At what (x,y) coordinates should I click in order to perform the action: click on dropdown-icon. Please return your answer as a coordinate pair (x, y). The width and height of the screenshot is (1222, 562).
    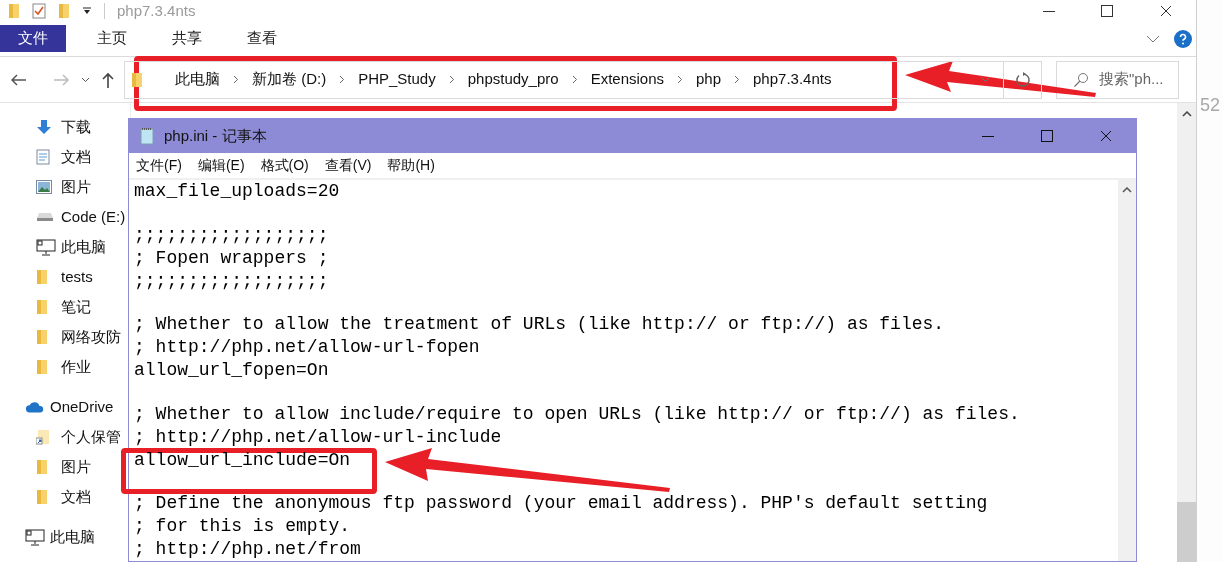
    Looking at the image, I should click on (87, 11).